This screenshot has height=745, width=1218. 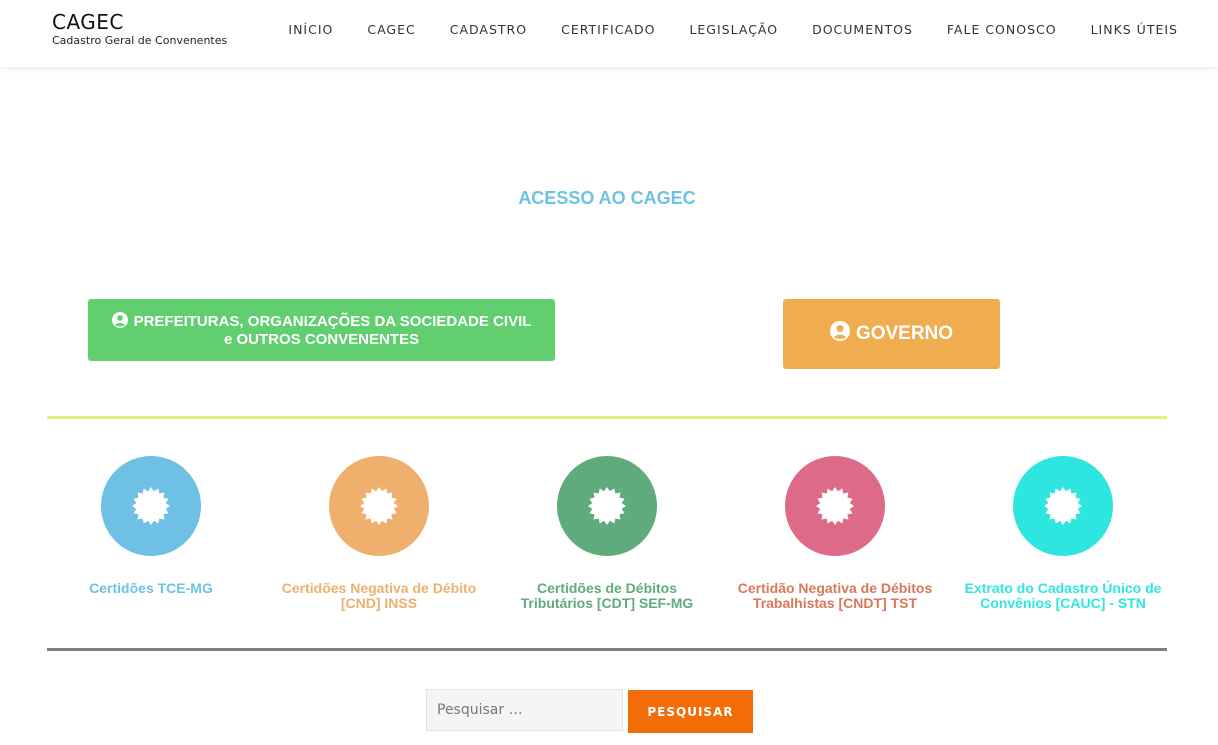 I want to click on cert-tce-mg: Certidões TCE-MG, so click(x=151, y=526).